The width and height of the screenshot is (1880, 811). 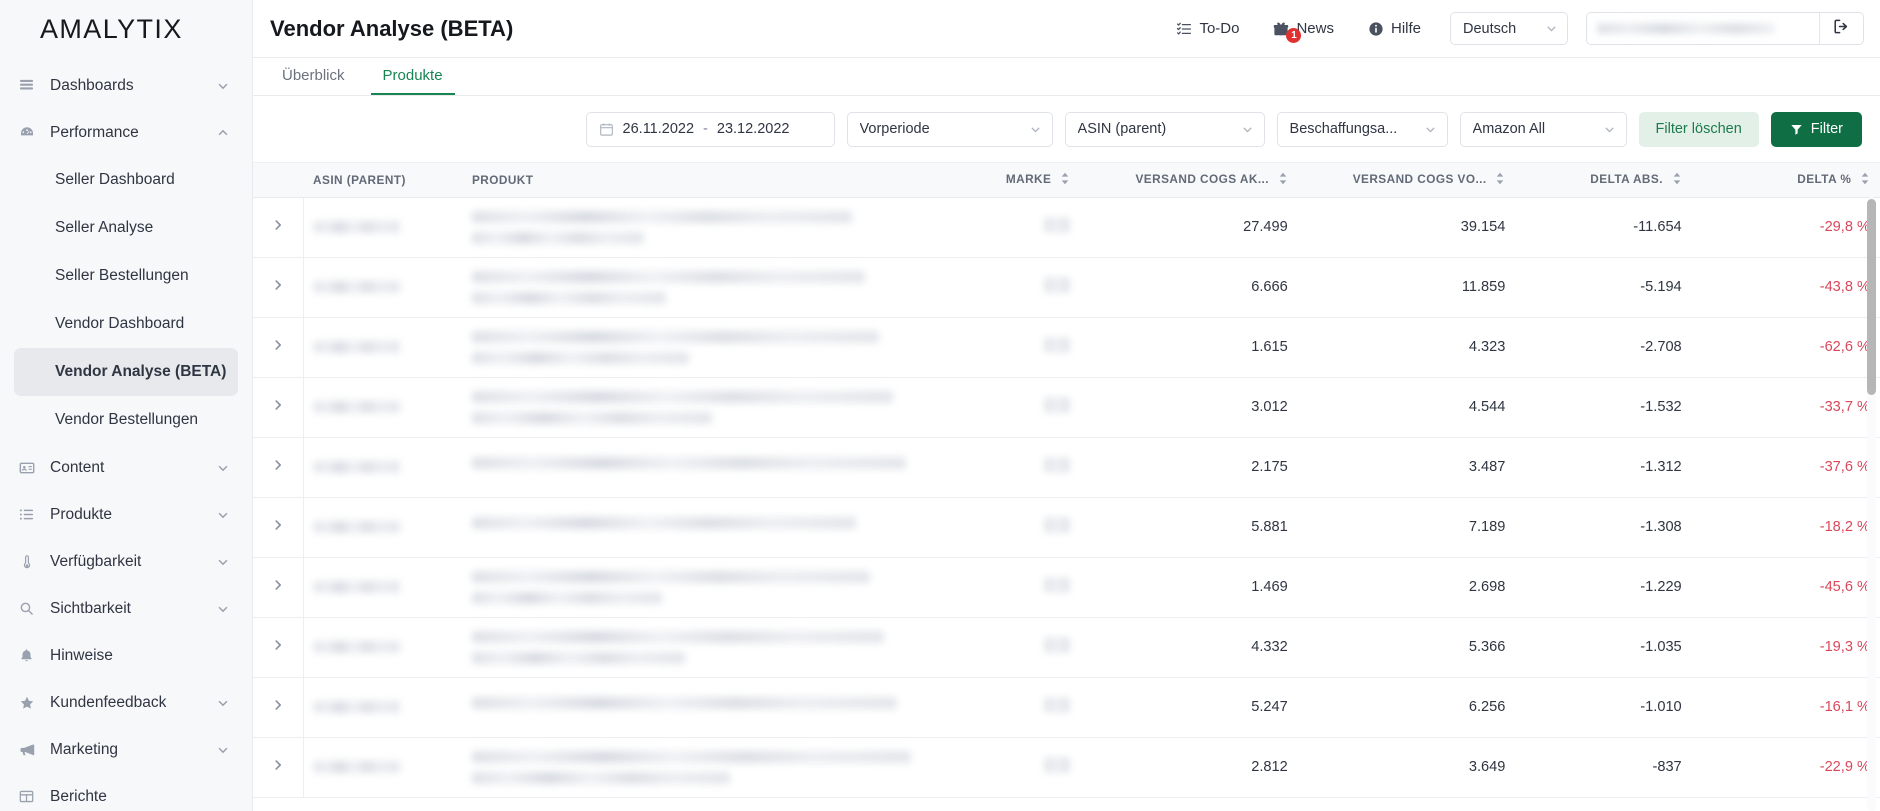 I want to click on cell-versand-cogs-vorperiode: 39.154, so click(x=1406, y=227).